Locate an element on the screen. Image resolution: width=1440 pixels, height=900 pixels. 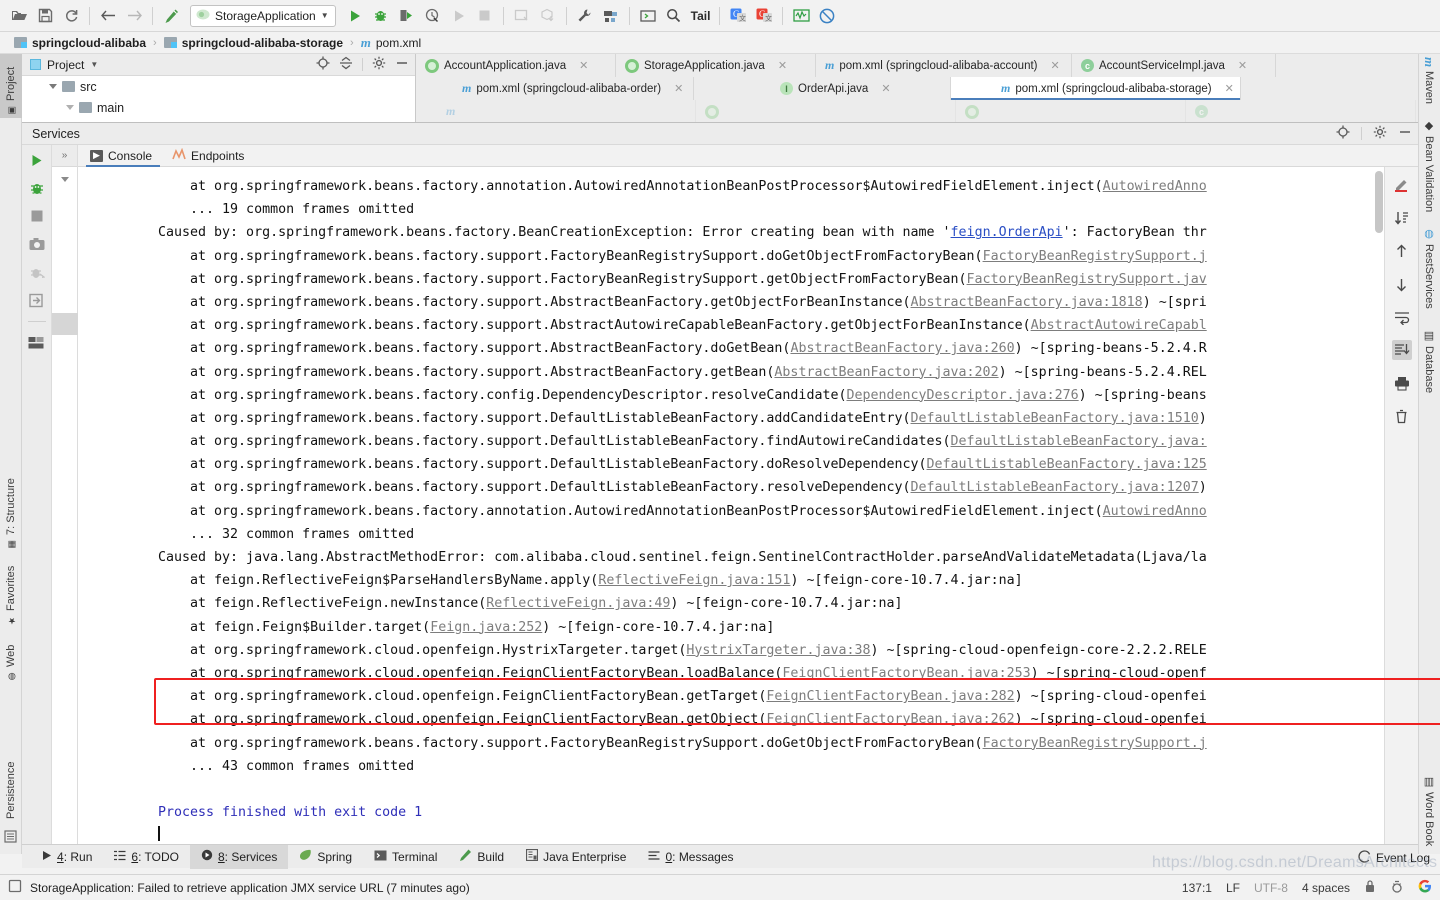
up-arrow-icon is located at coordinates (1402, 251).